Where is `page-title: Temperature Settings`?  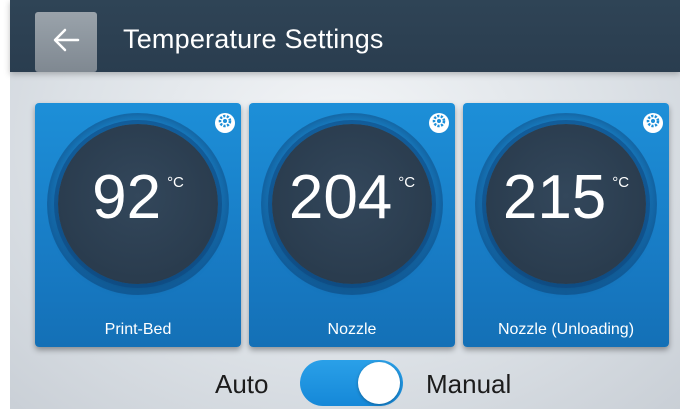
page-title: Temperature Settings is located at coordinates (253, 39).